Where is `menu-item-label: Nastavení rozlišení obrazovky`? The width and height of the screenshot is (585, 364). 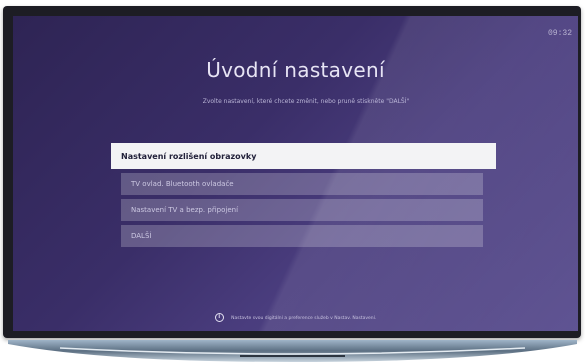 menu-item-label: Nastavení rozlišení obrazovky is located at coordinates (189, 156).